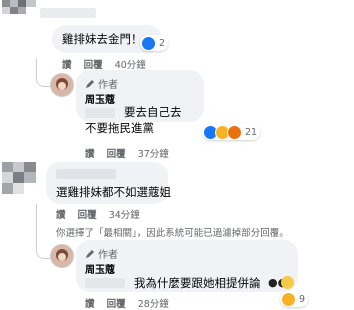 The image size is (354, 310). What do you see at coordinates (127, 153) in the screenshot?
I see `comment-actions: 讚 回覆 37分鐘` at bounding box center [127, 153].